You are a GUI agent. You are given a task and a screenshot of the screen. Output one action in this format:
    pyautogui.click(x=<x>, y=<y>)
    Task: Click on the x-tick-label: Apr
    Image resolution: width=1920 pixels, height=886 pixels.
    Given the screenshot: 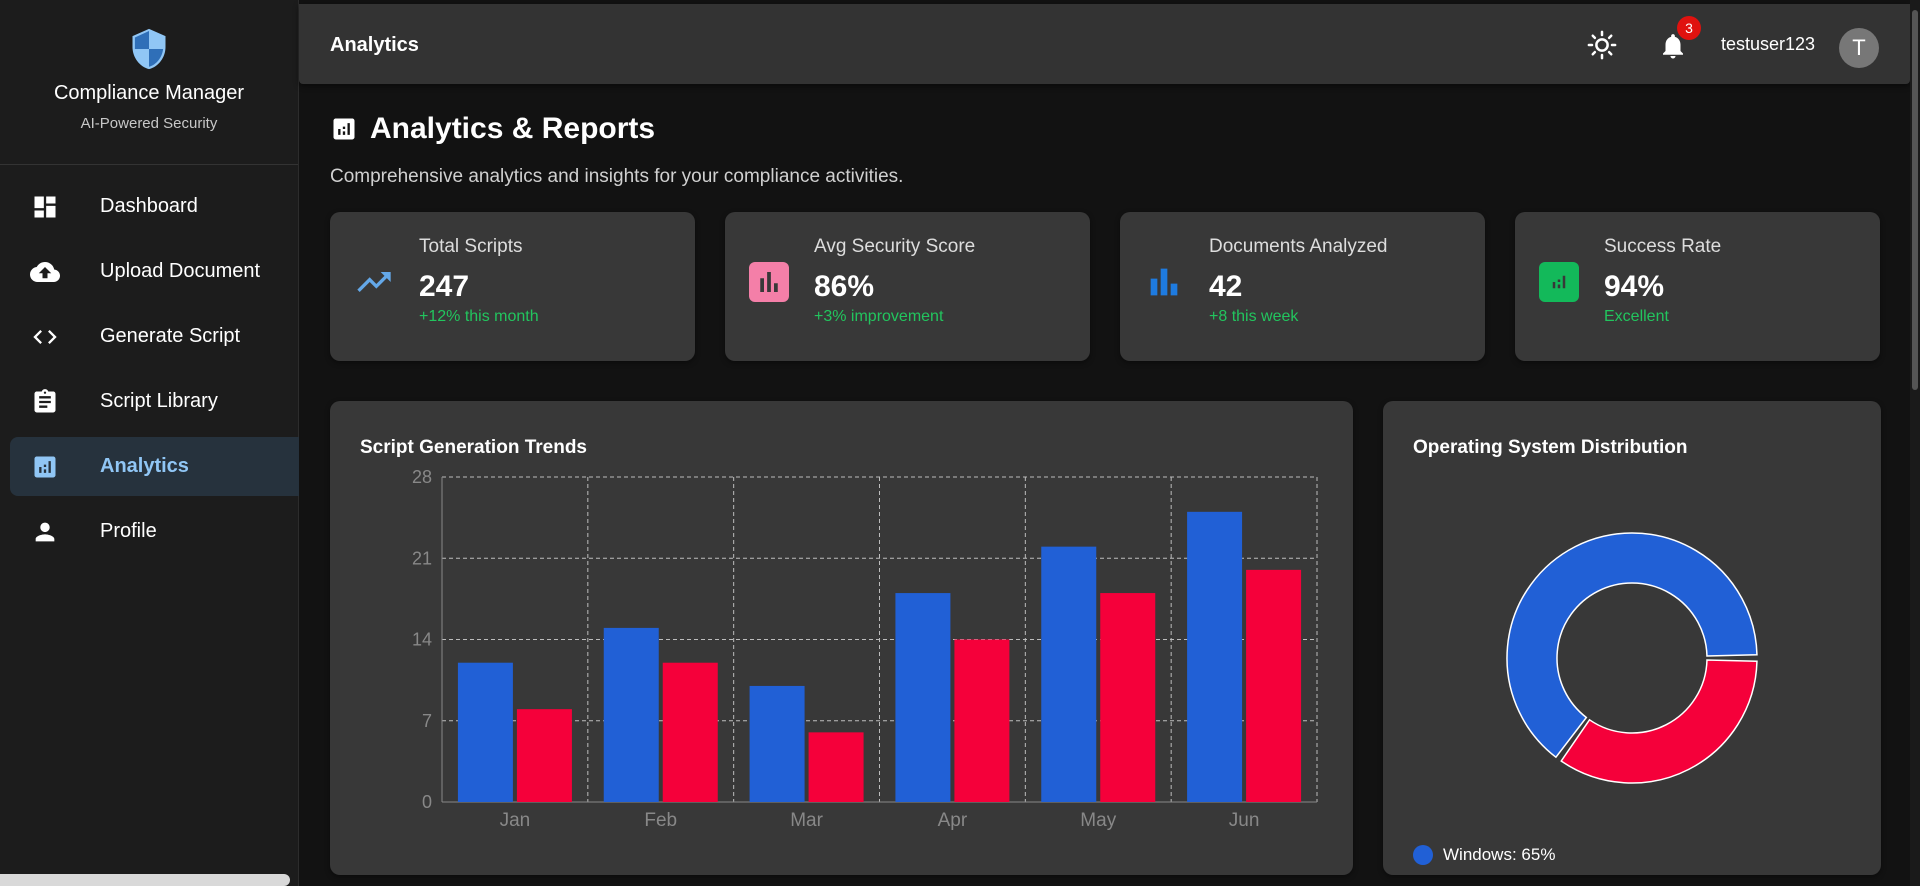 What is the action you would take?
    pyautogui.click(x=953, y=820)
    